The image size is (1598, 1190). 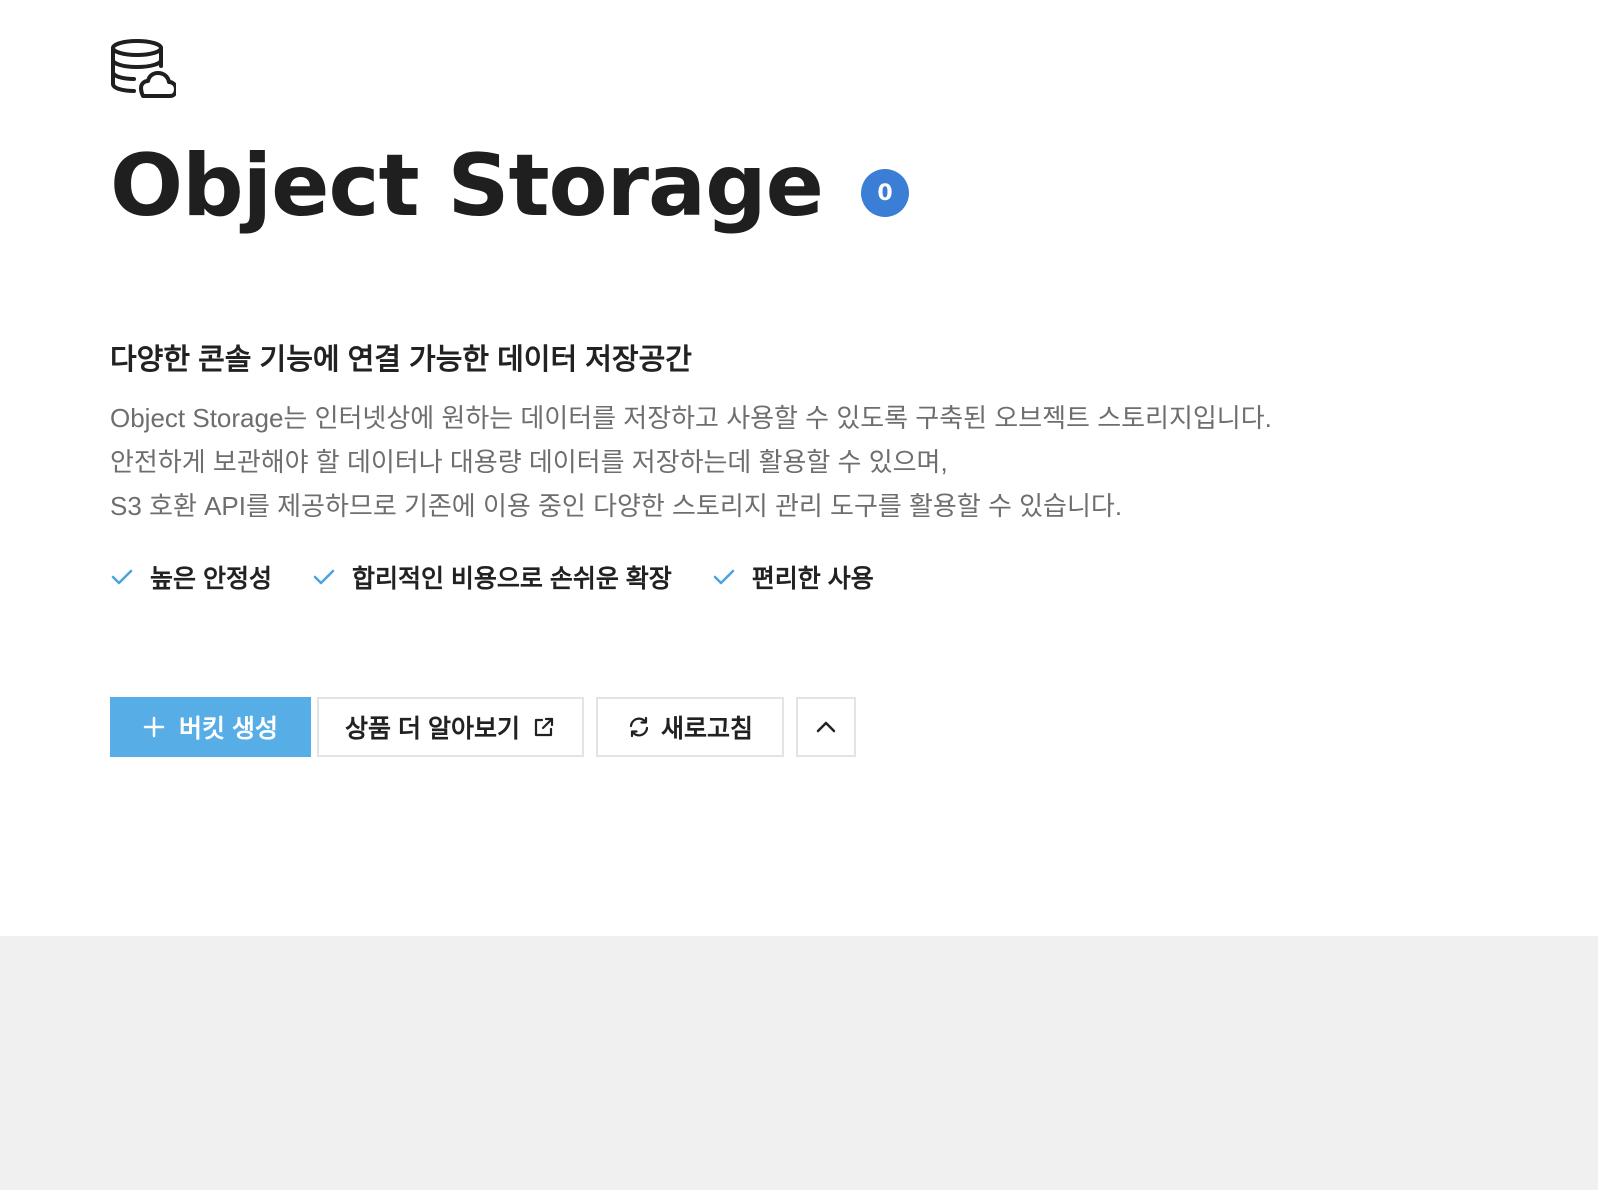 What do you see at coordinates (228, 729) in the screenshot?
I see `create-bucket-label: 버킷 생성` at bounding box center [228, 729].